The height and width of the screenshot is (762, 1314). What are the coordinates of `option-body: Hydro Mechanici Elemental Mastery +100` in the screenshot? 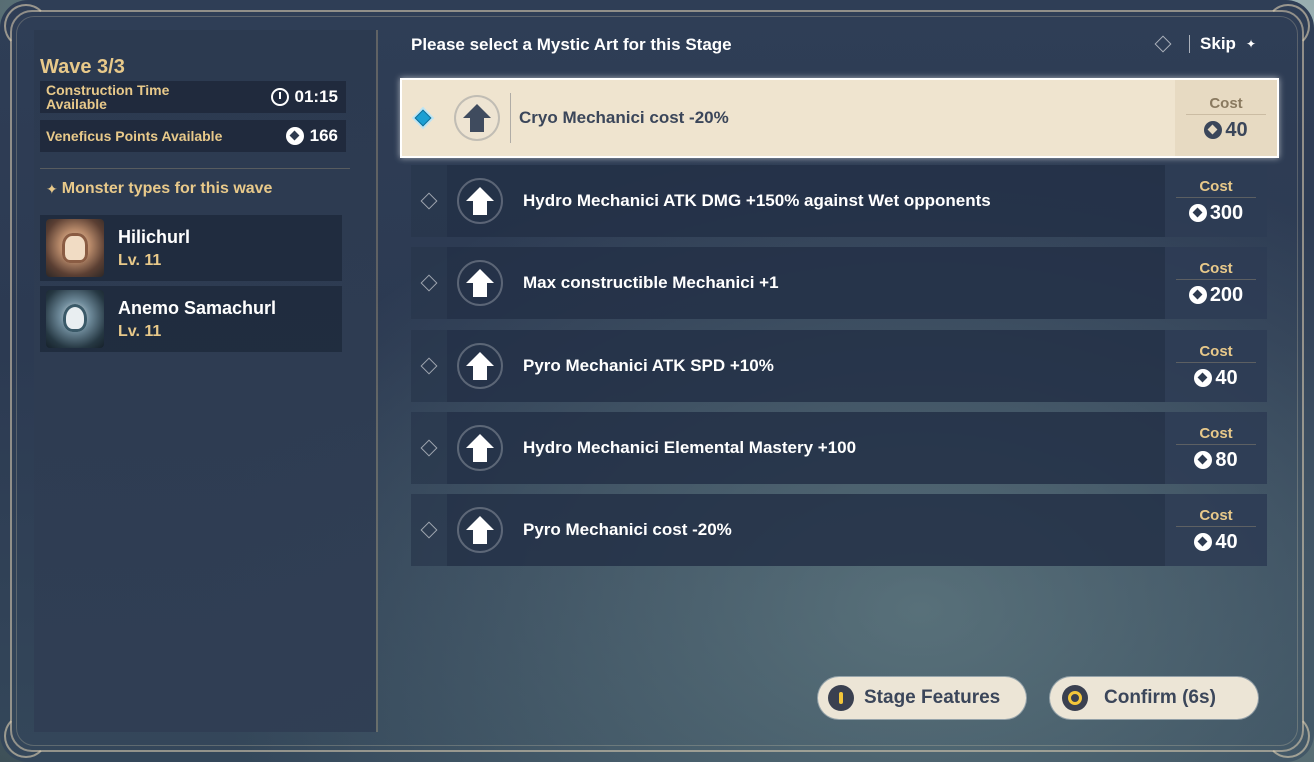 It's located at (806, 448).